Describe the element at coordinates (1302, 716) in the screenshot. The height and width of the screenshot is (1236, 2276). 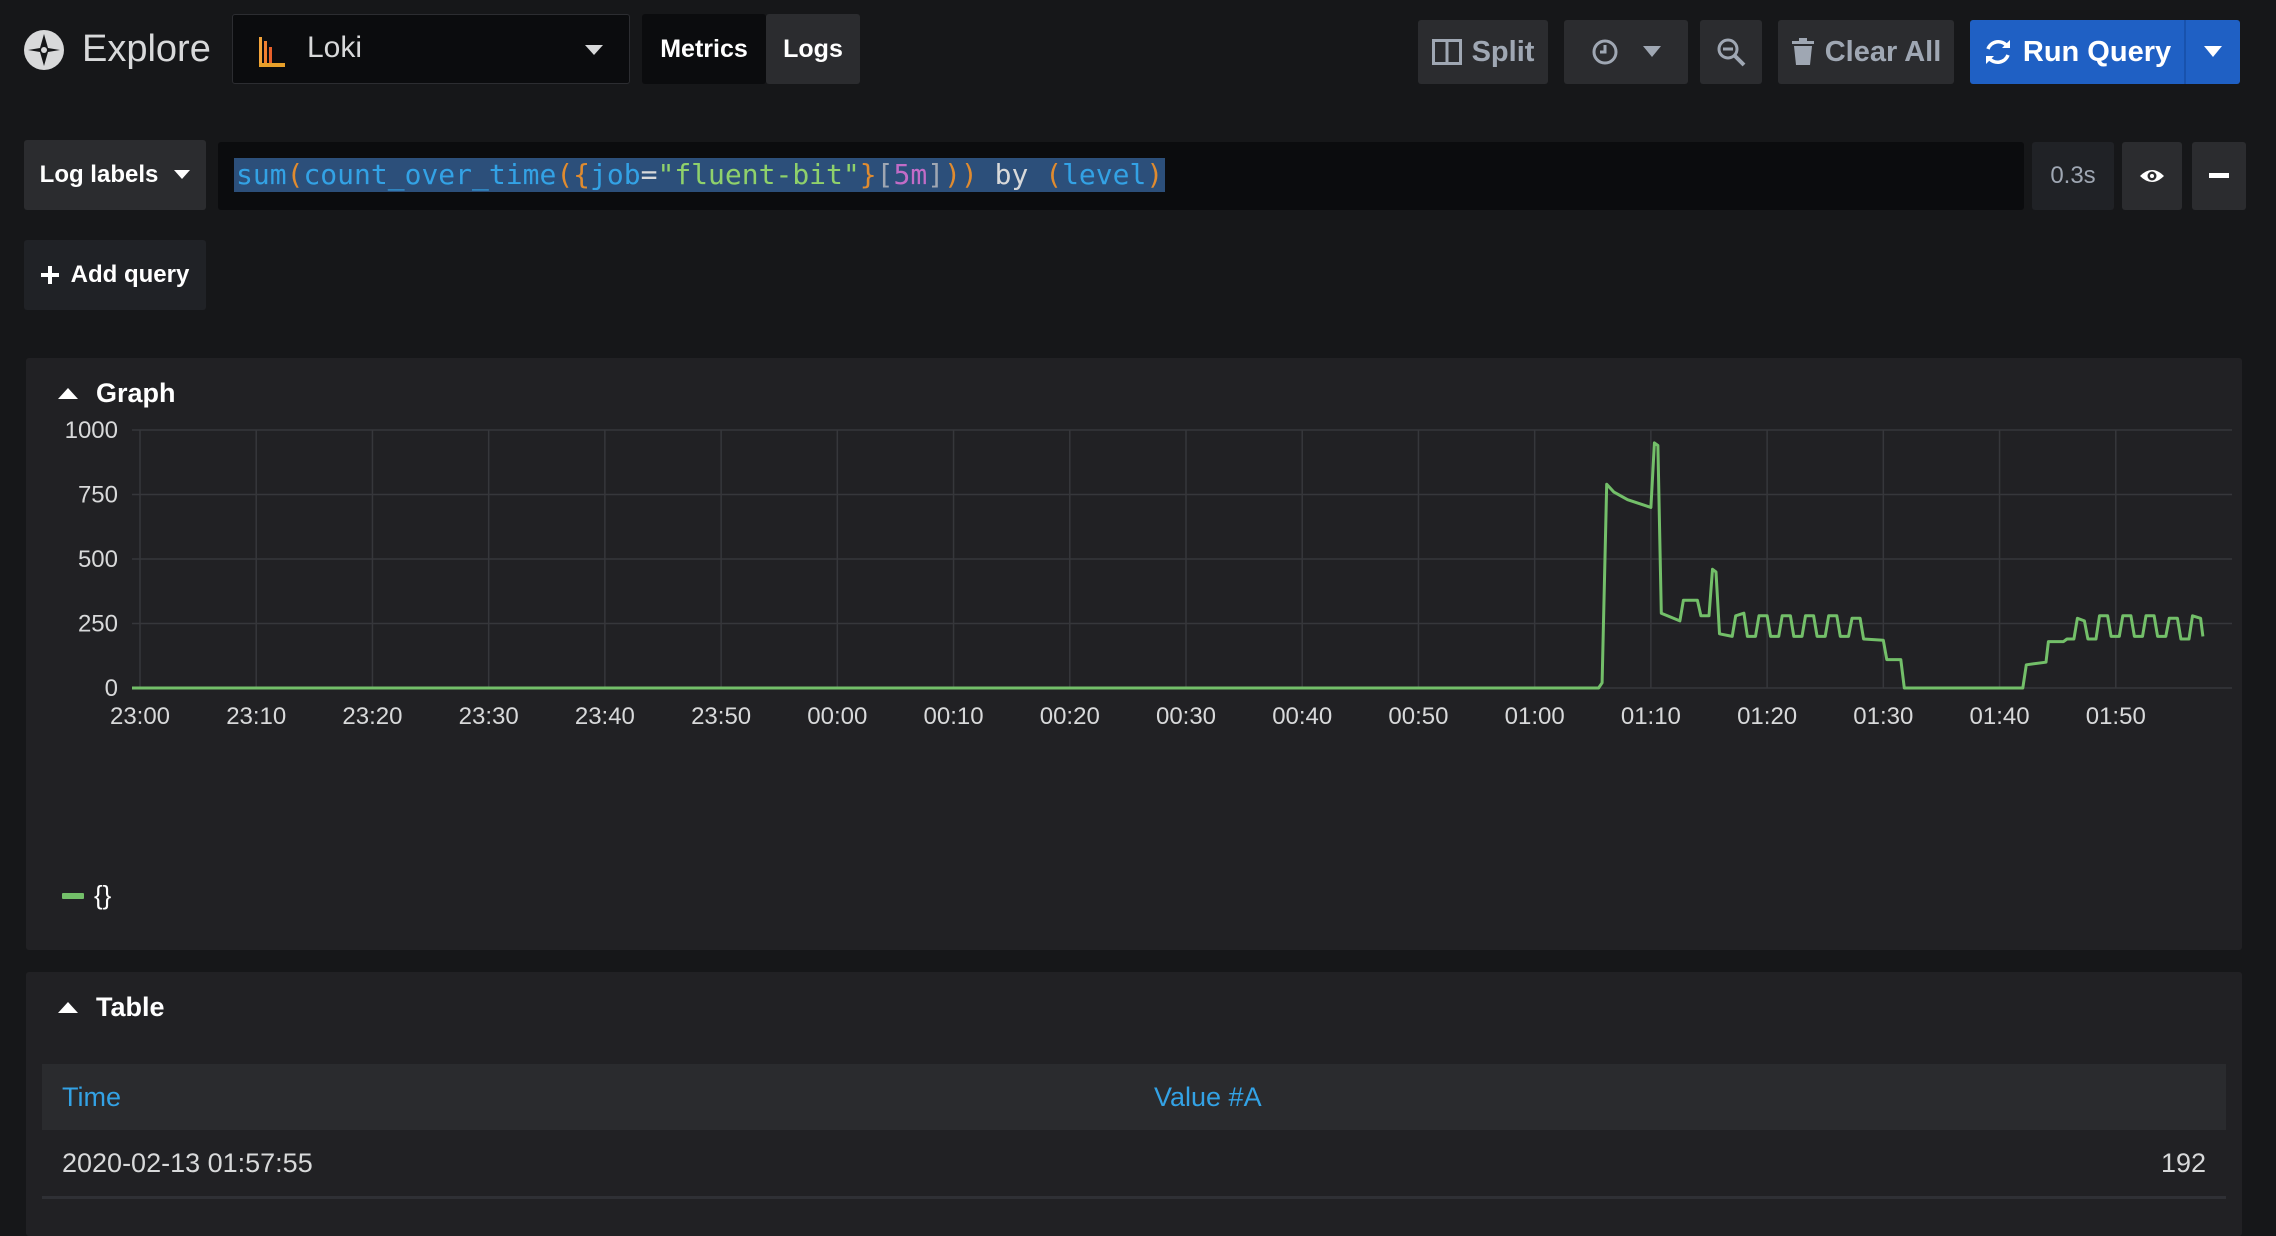
I see `x-tick-label: 00:40` at that location.